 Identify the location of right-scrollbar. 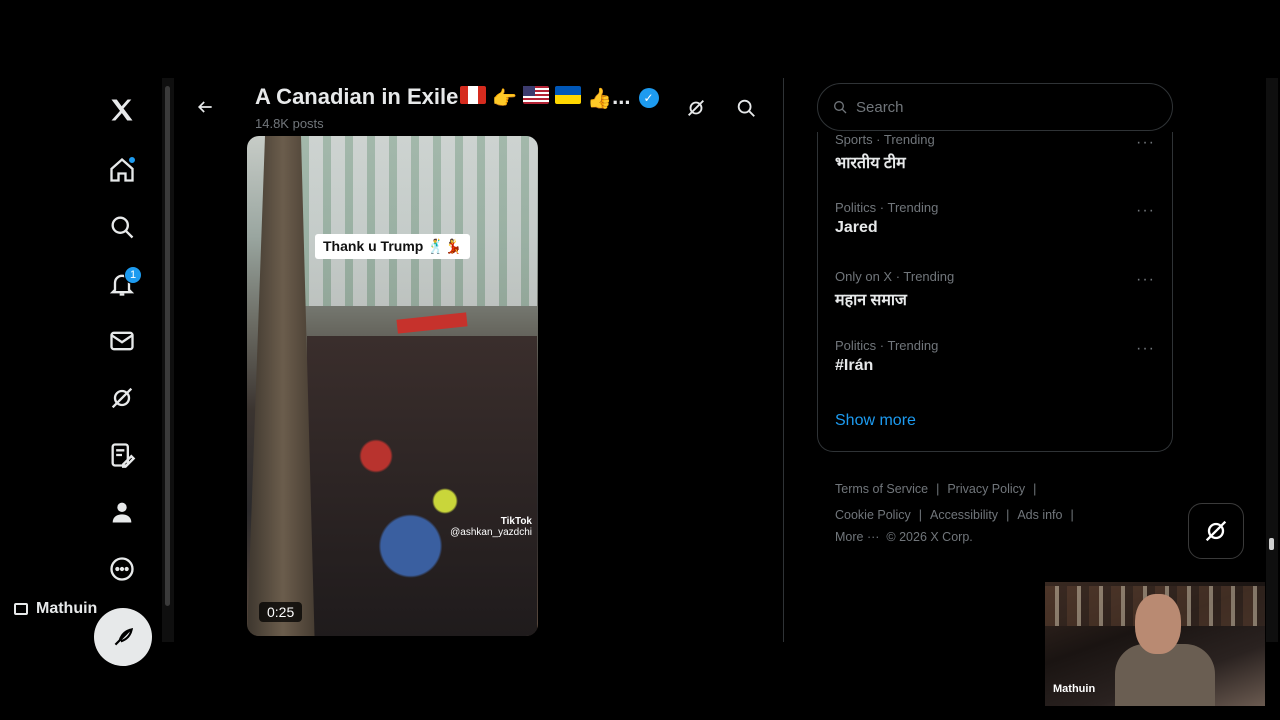
(1272, 360).